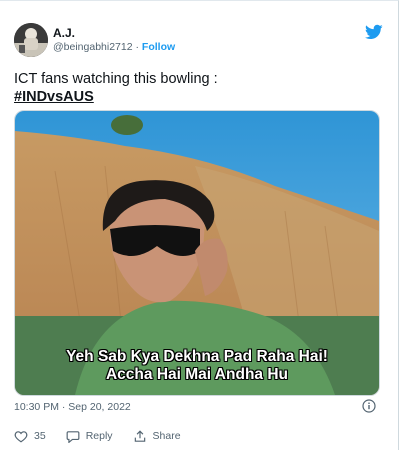 This screenshot has height=450, width=400. Describe the element at coordinates (30, 436) in the screenshot. I see `like-button: 35` at that location.